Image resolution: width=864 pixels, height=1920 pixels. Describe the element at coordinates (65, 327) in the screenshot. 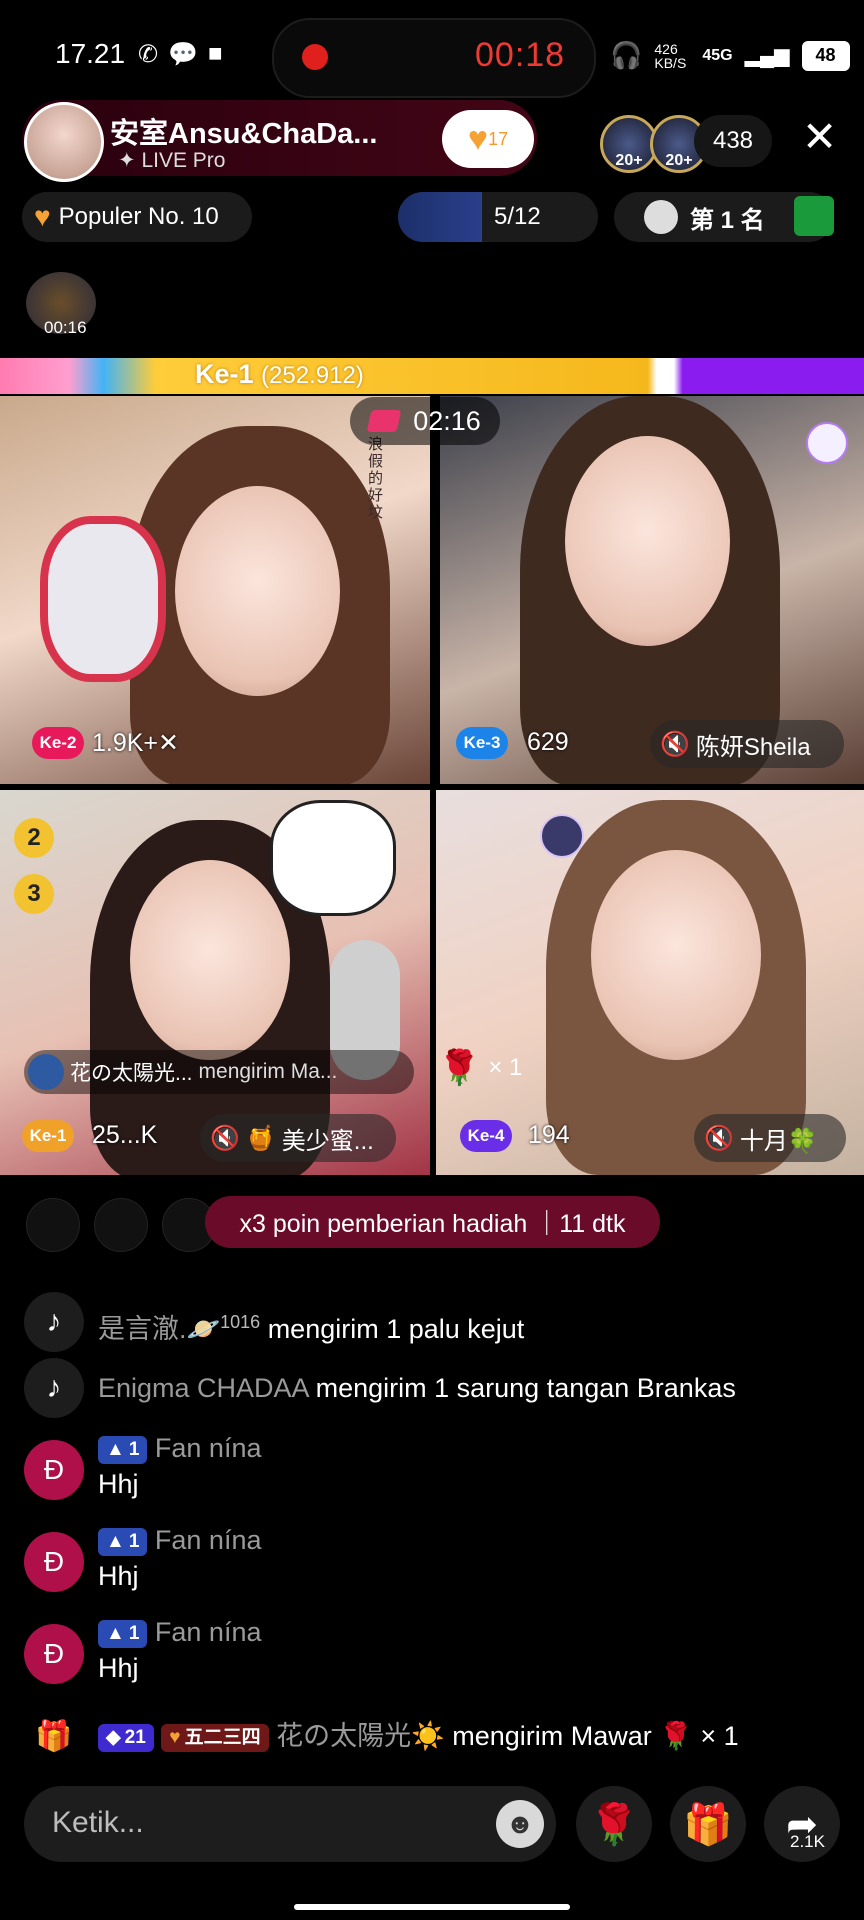

I see `bolt-timer: 00:16` at that location.